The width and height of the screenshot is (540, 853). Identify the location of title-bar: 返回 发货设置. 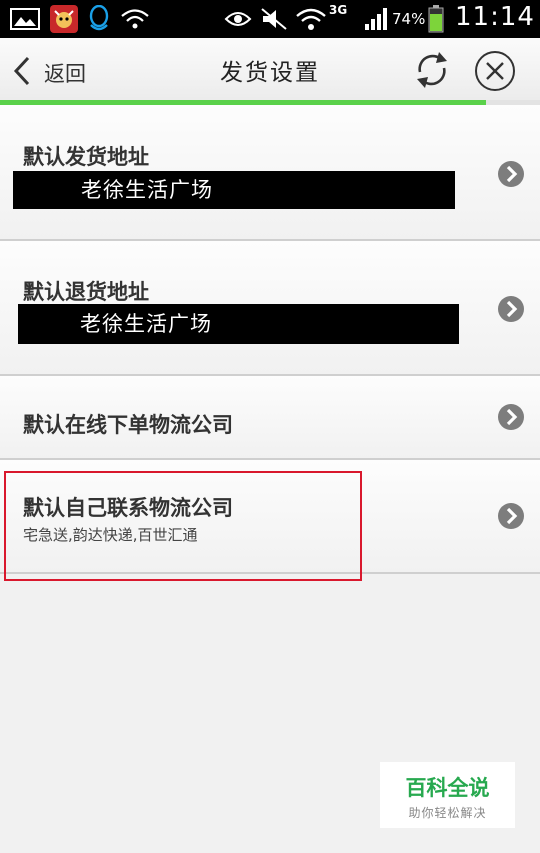
(270, 69).